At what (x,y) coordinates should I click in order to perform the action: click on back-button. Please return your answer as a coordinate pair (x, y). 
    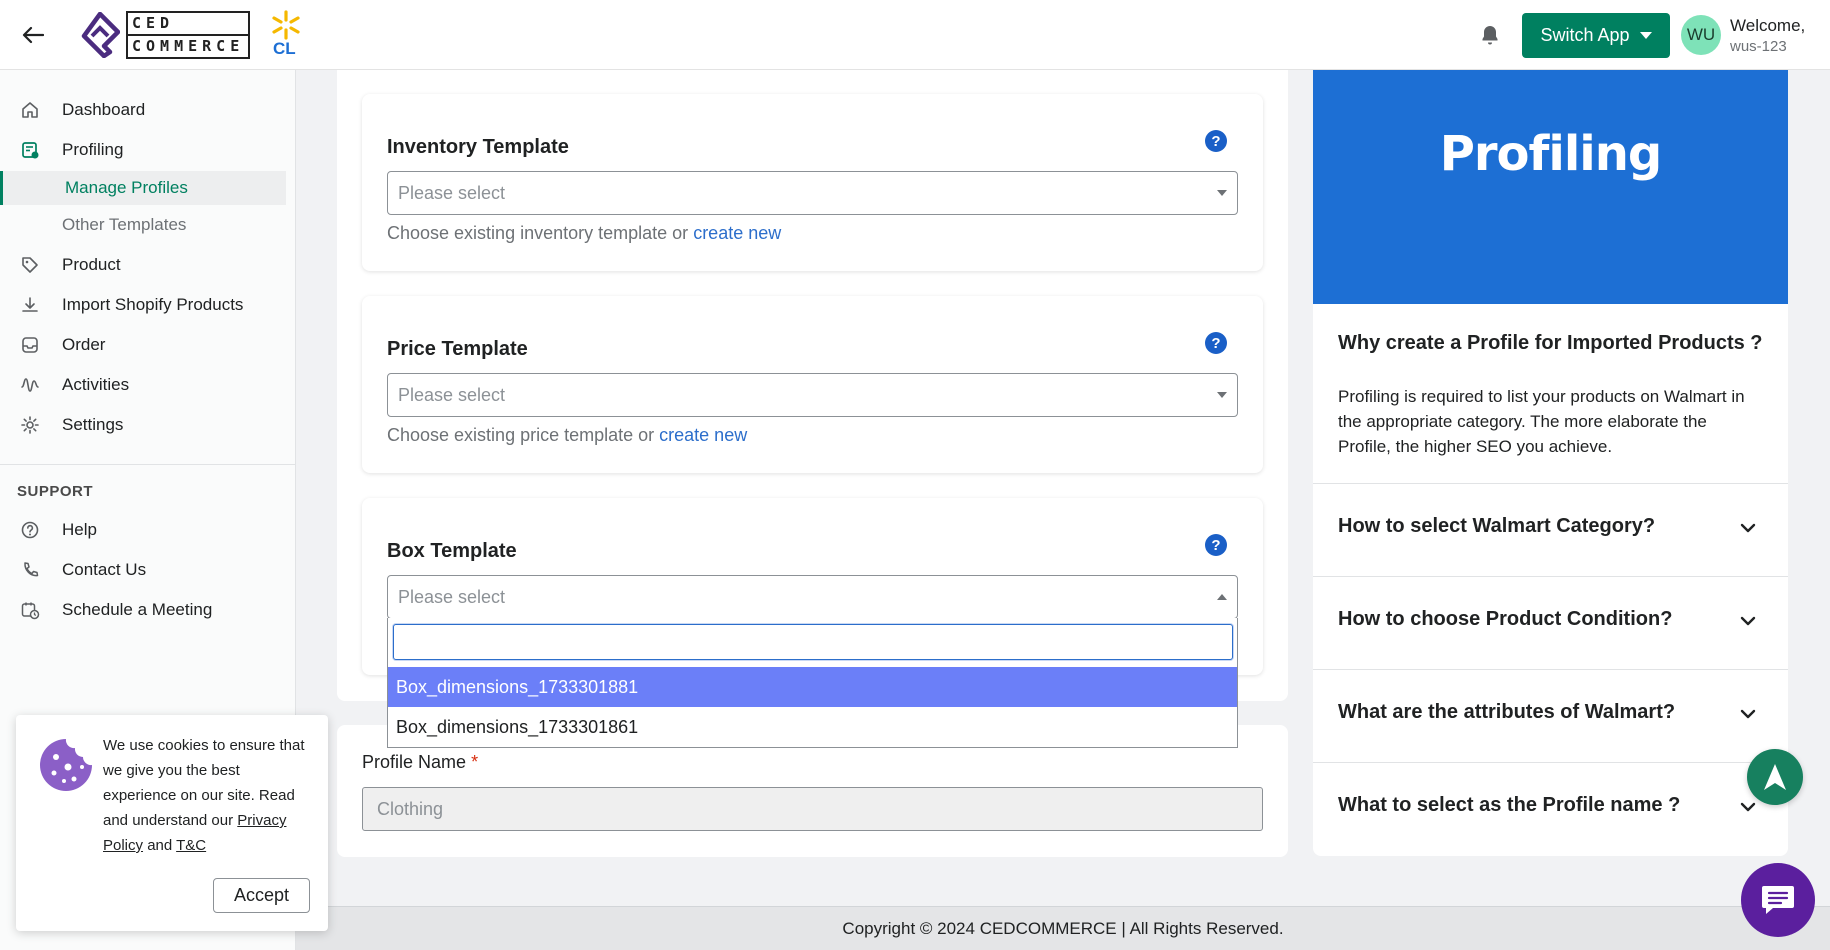
    Looking at the image, I should click on (33, 35).